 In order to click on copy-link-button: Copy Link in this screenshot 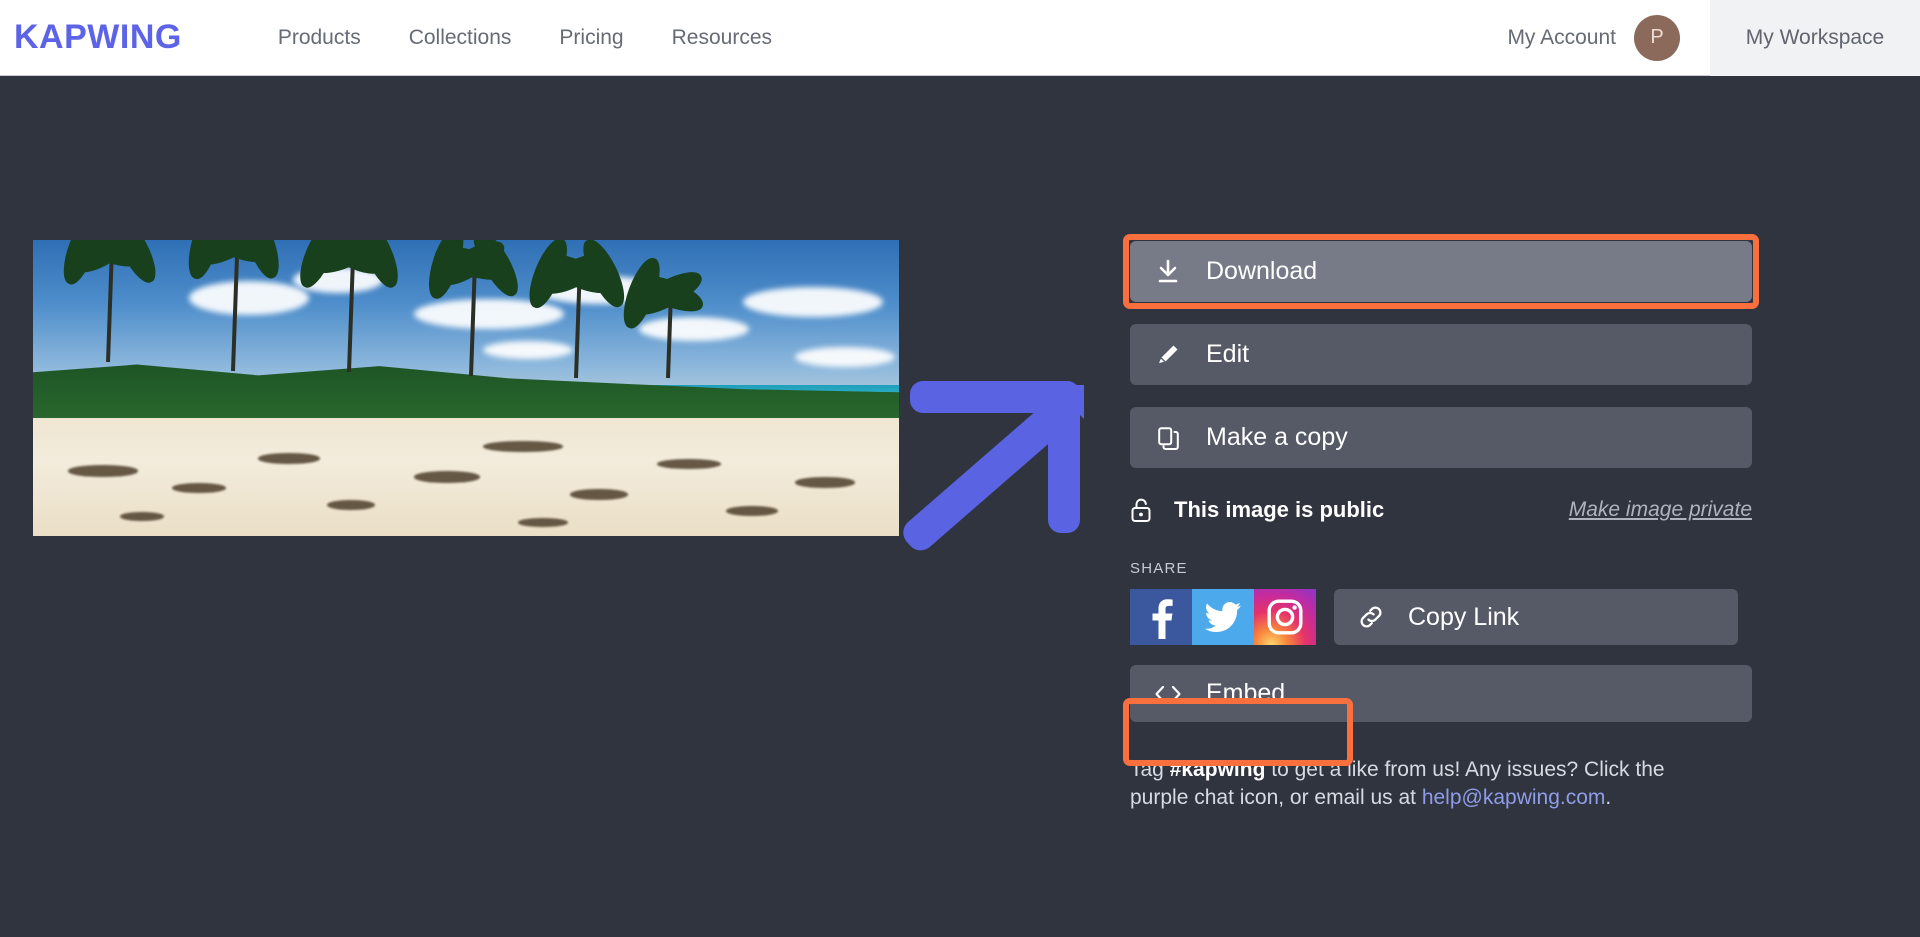, I will do `click(1536, 617)`.